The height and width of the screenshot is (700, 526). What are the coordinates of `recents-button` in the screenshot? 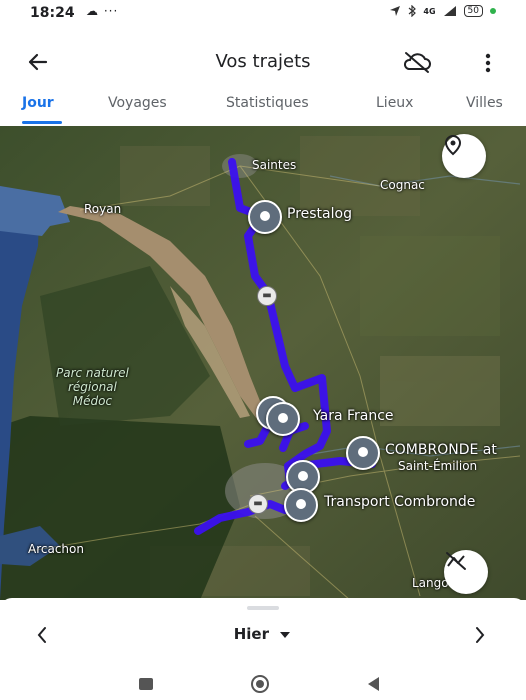 It's located at (146, 684).